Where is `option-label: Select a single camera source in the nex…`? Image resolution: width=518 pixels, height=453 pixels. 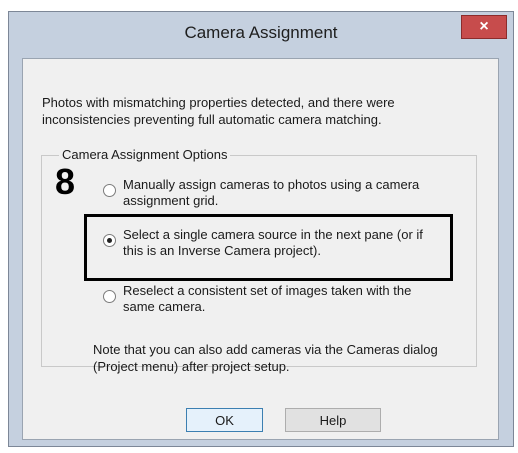
option-label: Select a single camera source in the nex… is located at coordinates (273, 242).